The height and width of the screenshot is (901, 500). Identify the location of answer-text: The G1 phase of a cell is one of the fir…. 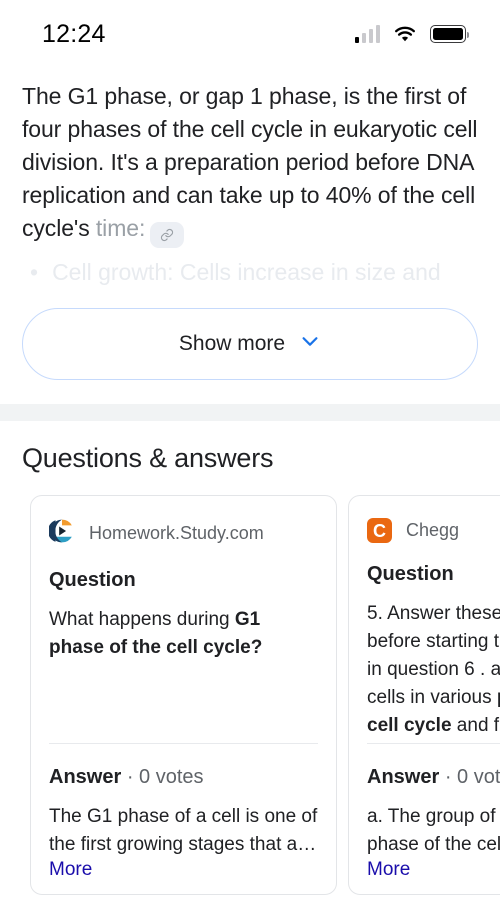
(183, 830).